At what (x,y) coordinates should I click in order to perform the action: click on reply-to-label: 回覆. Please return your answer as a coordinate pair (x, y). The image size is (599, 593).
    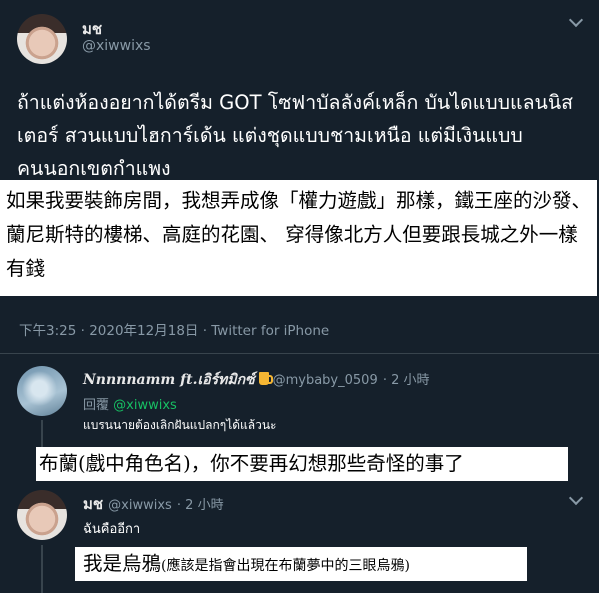
    Looking at the image, I should click on (96, 405).